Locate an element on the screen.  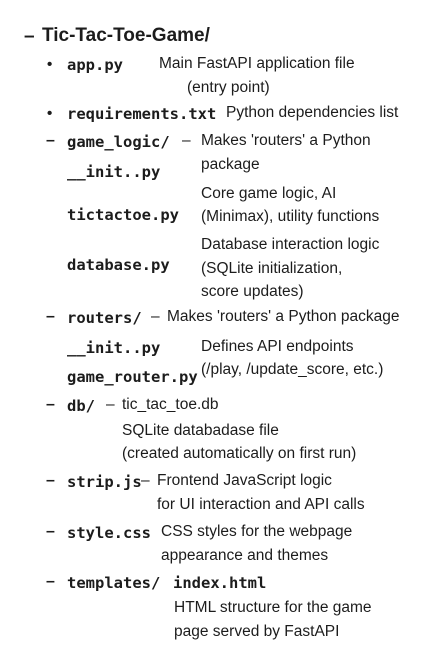
database-desc-3: score updates) is located at coordinates (252, 291).